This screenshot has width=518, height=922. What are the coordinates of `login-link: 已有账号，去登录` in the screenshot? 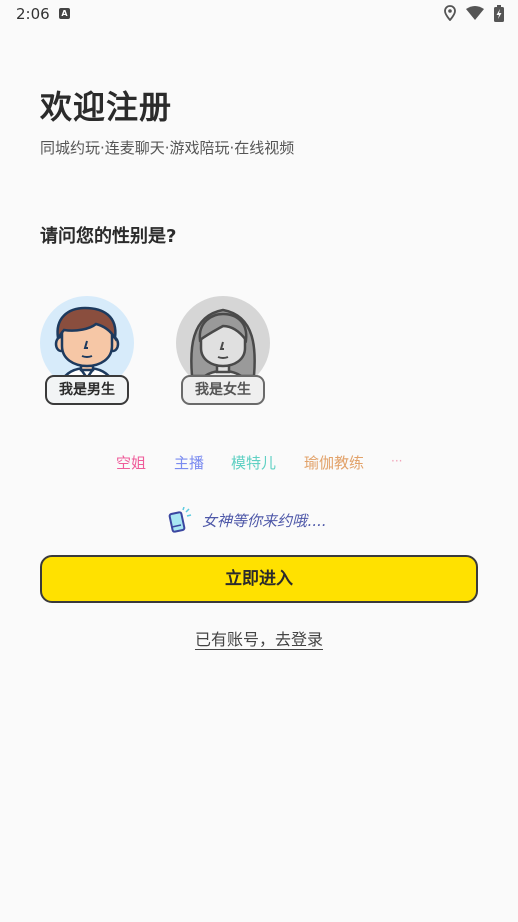 It's located at (259, 638).